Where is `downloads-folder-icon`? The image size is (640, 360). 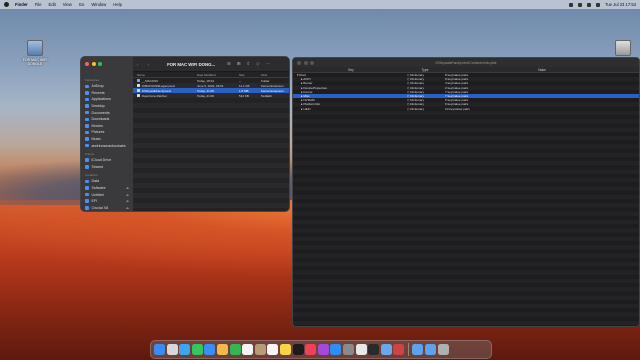
downloads-folder-icon is located at coordinates (418, 349).